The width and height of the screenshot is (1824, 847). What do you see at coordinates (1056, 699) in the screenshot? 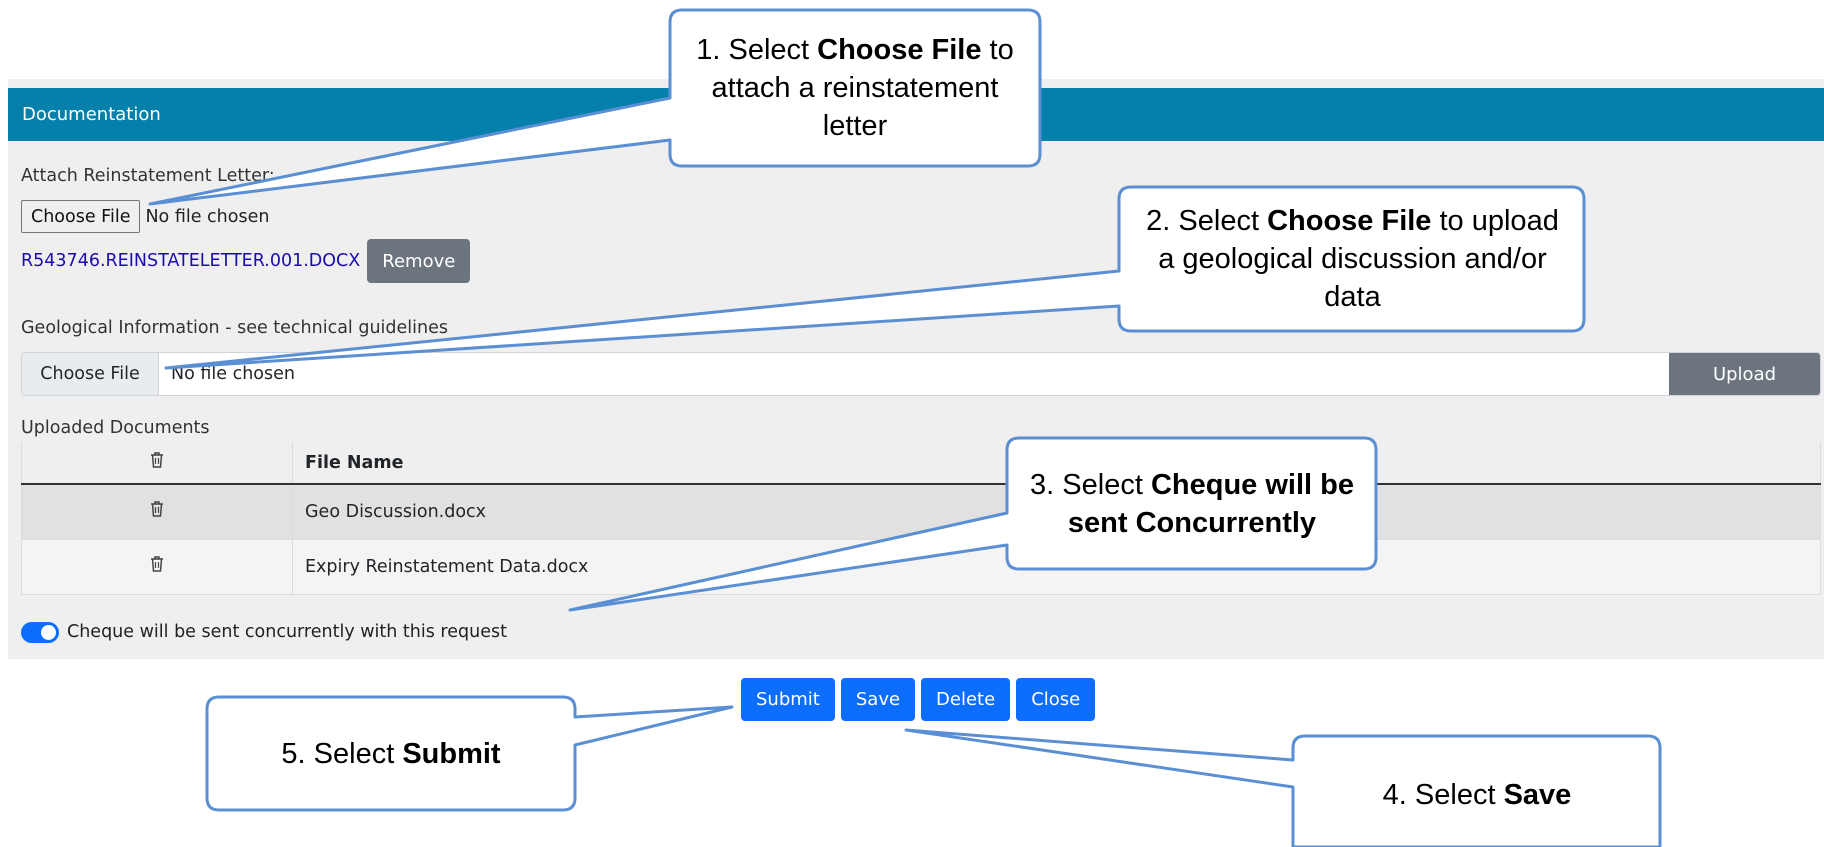
I see `close-button: Close` at bounding box center [1056, 699].